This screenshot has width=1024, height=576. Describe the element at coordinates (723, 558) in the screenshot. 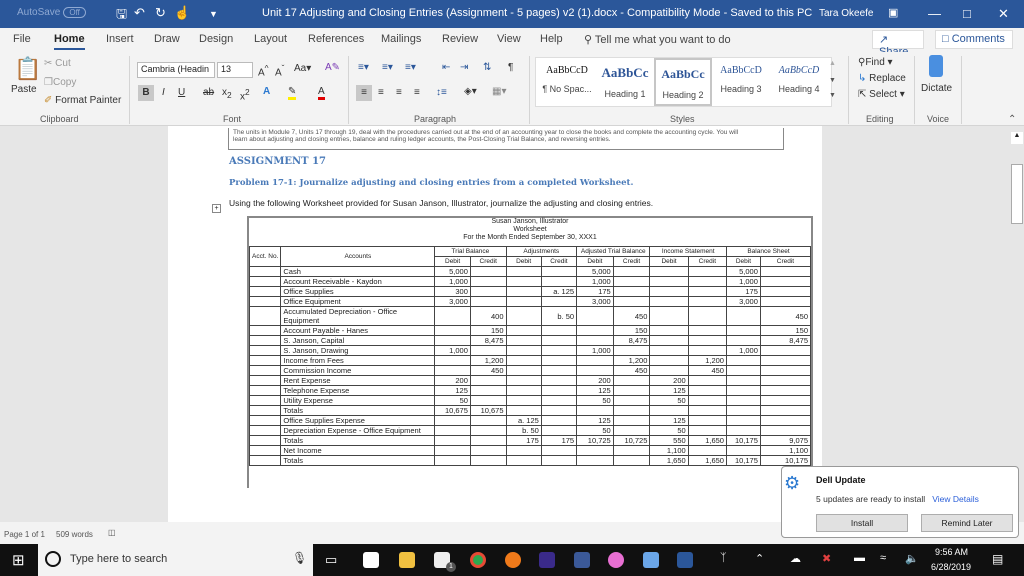

I see `people-icon: ᛉ` at that location.